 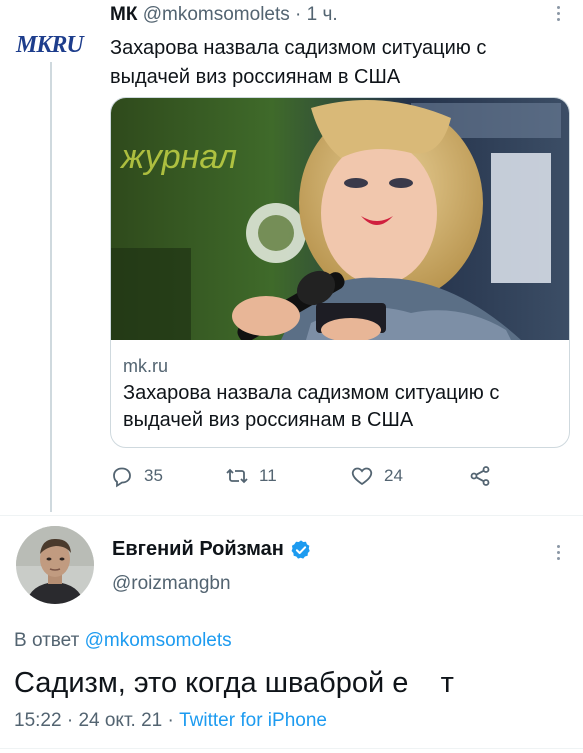 I want to click on reply-author-handle: @roizmangbn, so click(x=171, y=584).